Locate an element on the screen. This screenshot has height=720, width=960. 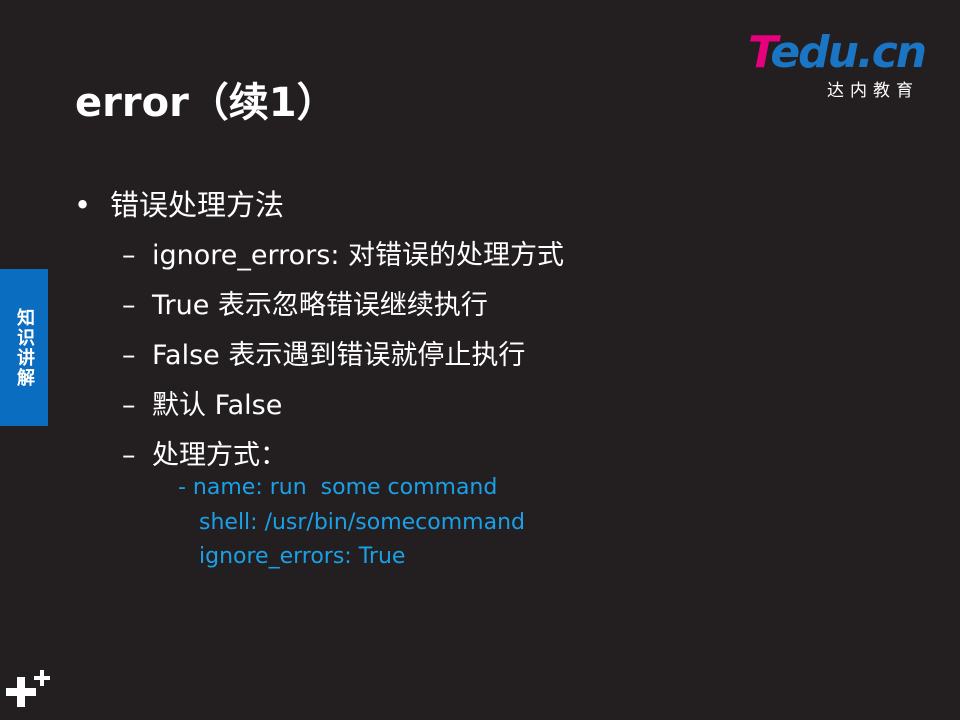
sub-item: – 默认 False is located at coordinates (202, 402).